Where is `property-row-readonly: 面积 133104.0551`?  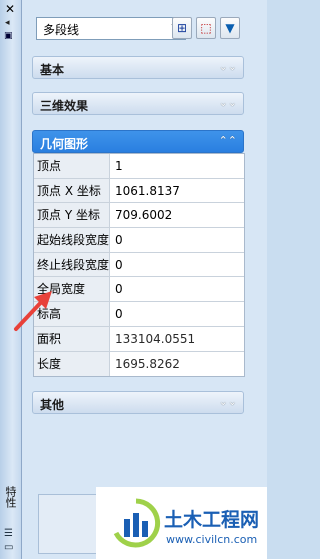
property-row-readonly: 面积 133104.0551 is located at coordinates (139, 339).